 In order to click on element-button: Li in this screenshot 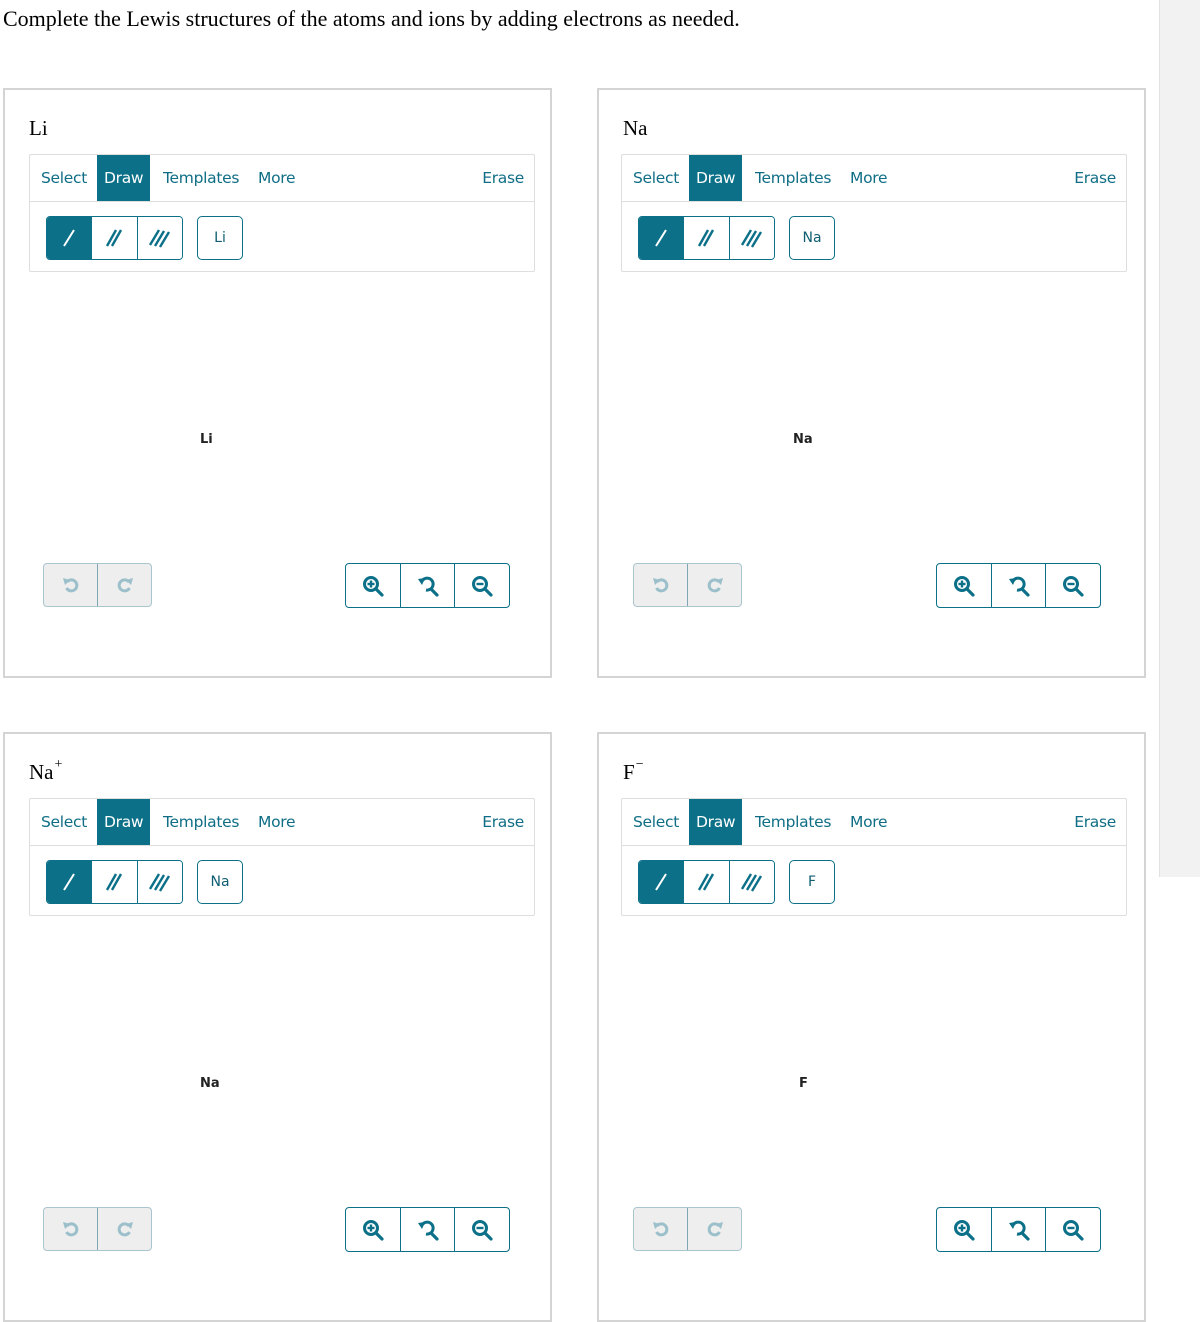, I will do `click(220, 238)`.